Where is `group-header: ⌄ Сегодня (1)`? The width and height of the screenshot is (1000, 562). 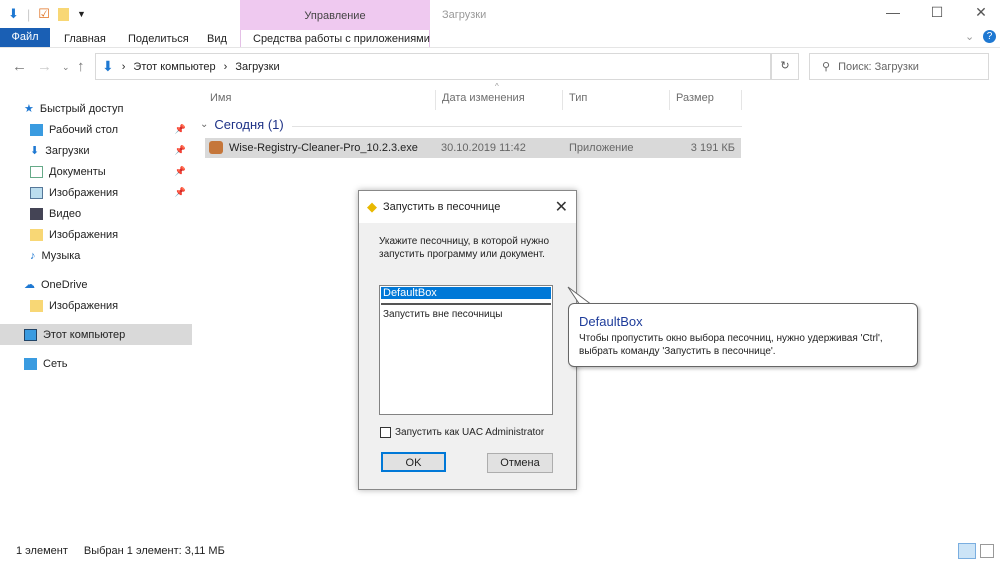
group-header: ⌄ Сегодня (1) is located at coordinates (242, 124).